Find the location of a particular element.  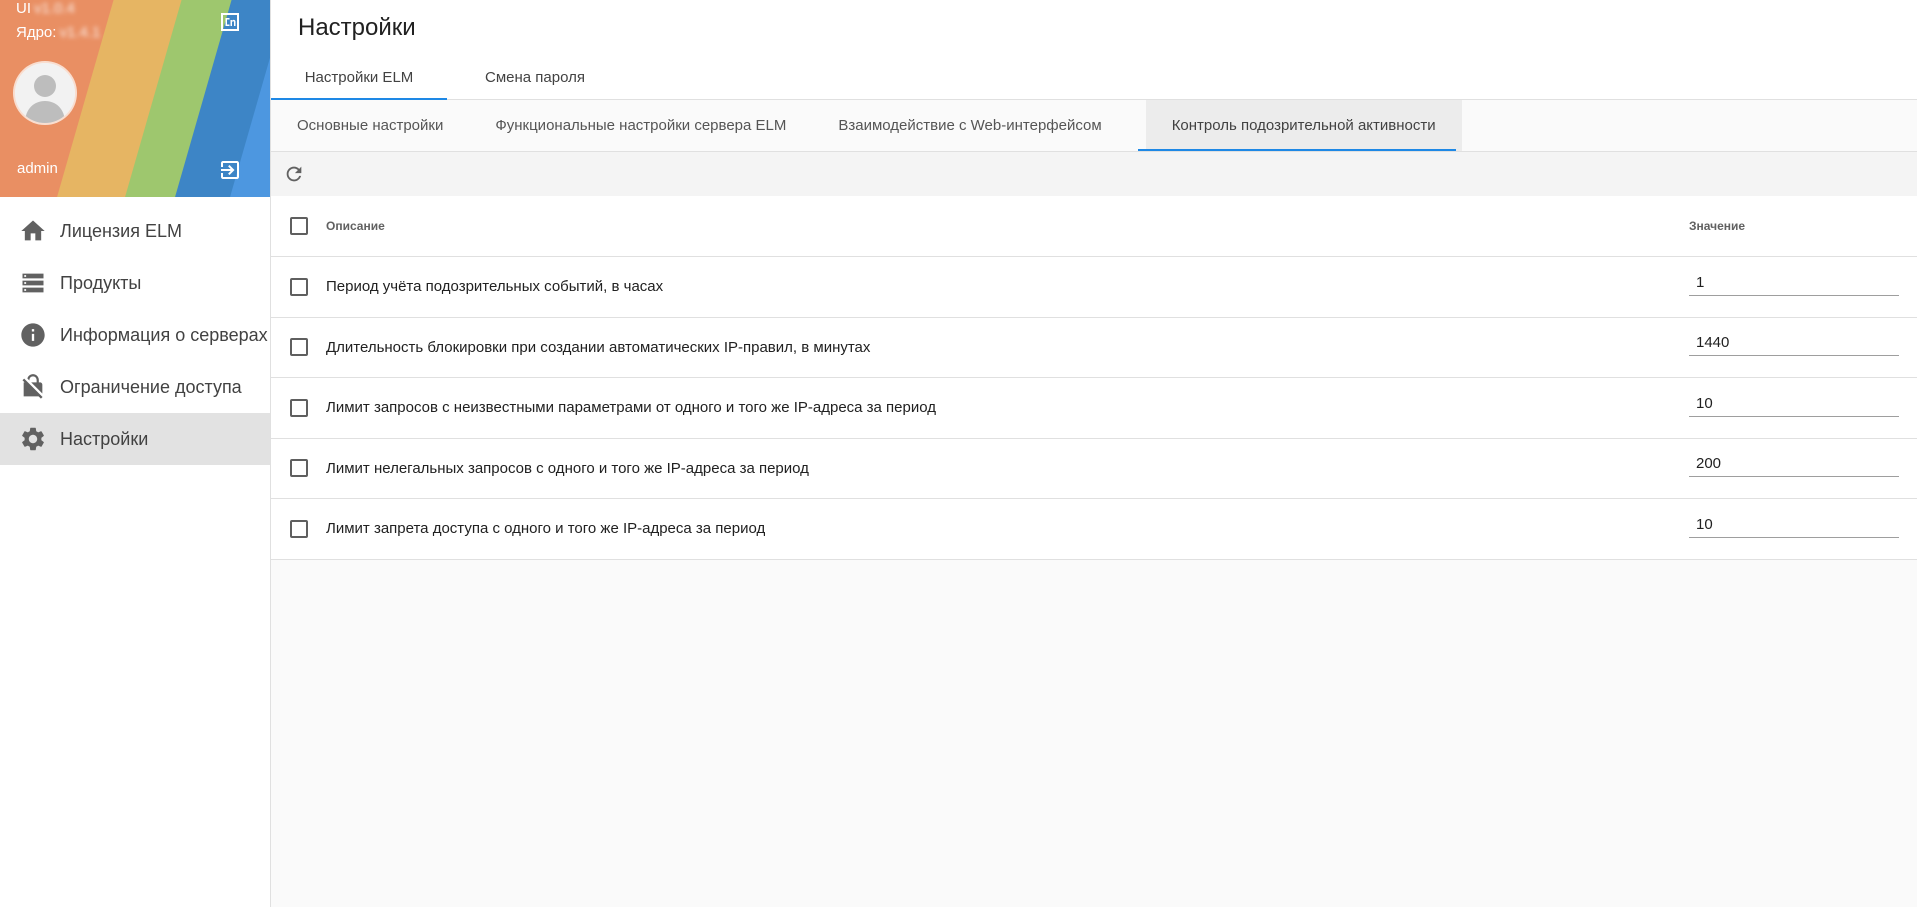

table-header: Описание Значение is located at coordinates (1094, 226).